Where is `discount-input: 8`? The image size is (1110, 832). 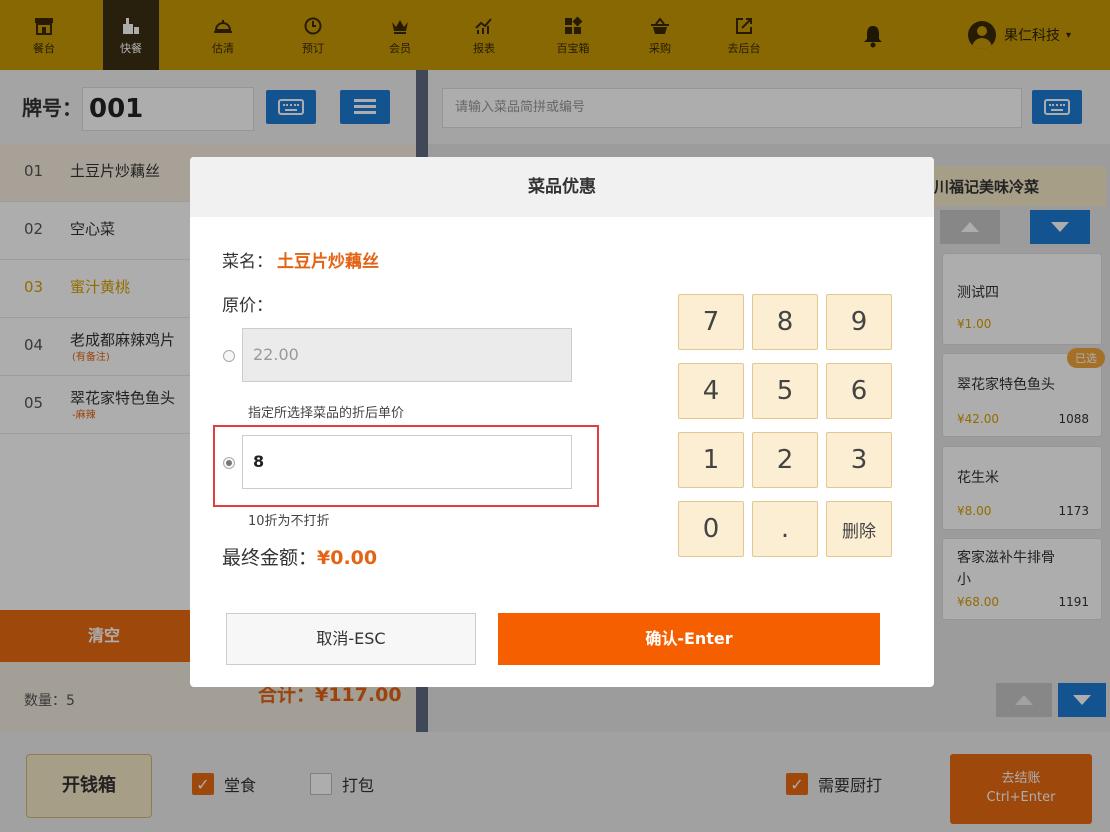 discount-input: 8 is located at coordinates (407, 462).